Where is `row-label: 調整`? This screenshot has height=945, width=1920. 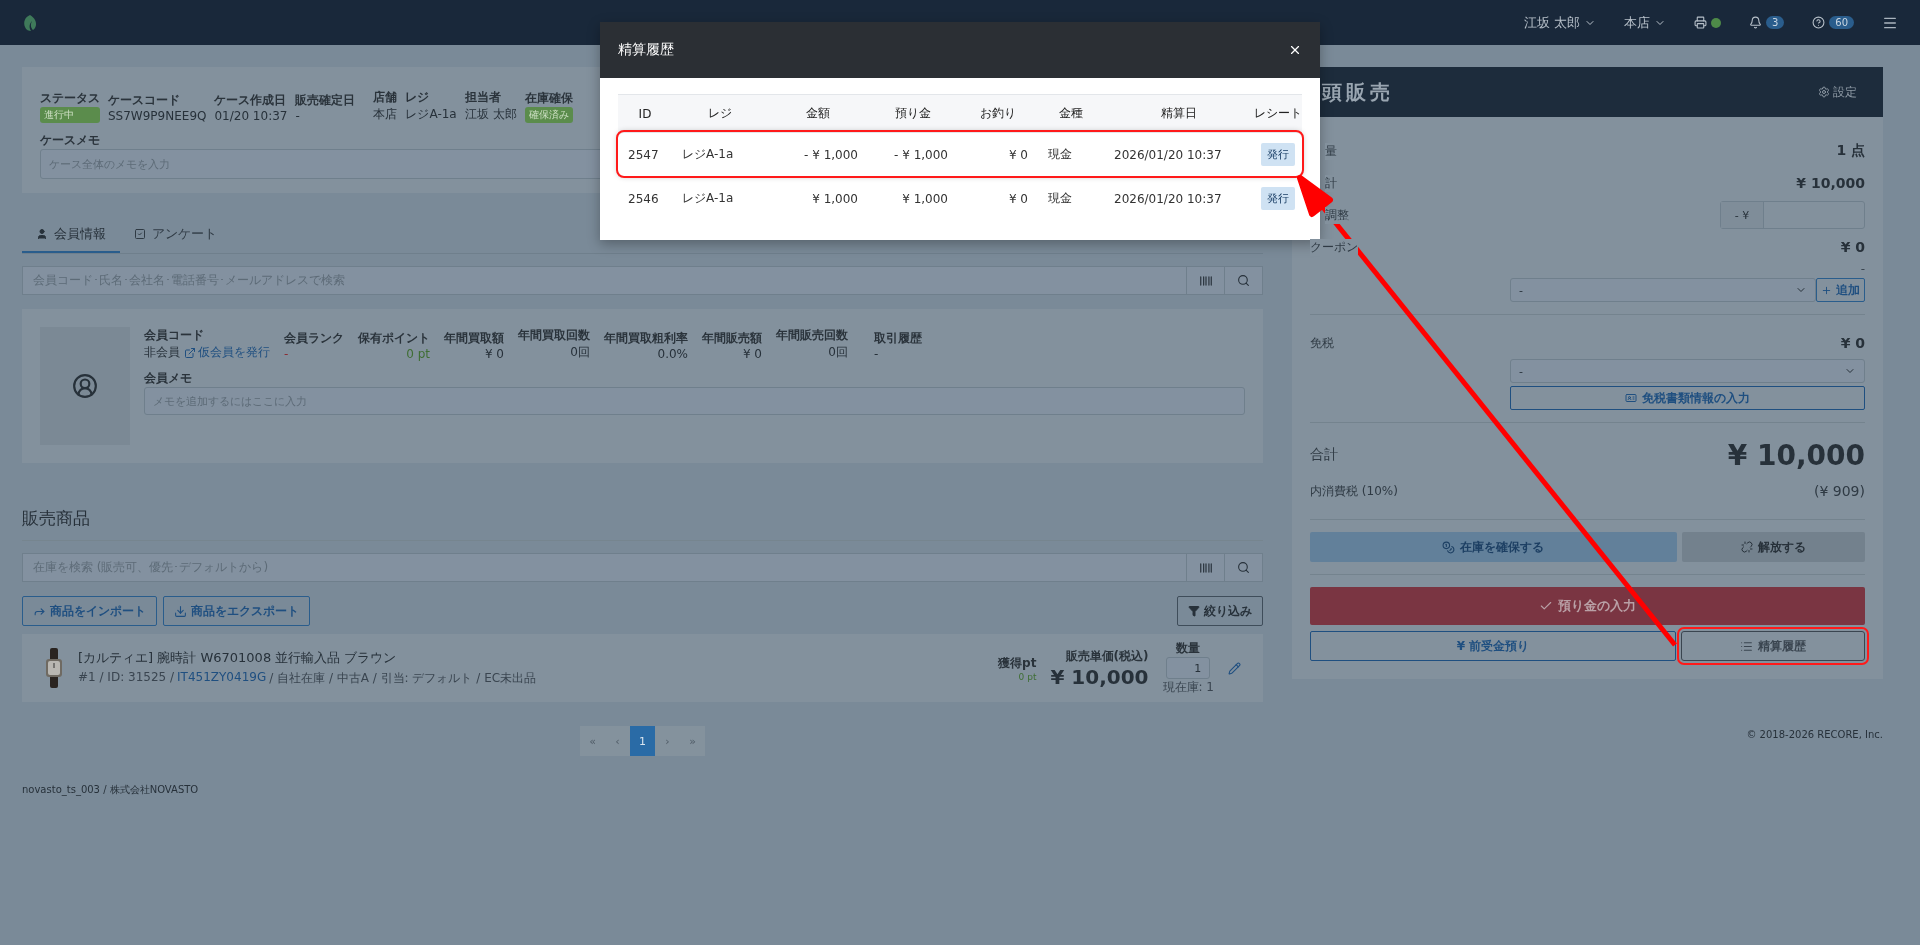 row-label: 調整 is located at coordinates (1337, 215).